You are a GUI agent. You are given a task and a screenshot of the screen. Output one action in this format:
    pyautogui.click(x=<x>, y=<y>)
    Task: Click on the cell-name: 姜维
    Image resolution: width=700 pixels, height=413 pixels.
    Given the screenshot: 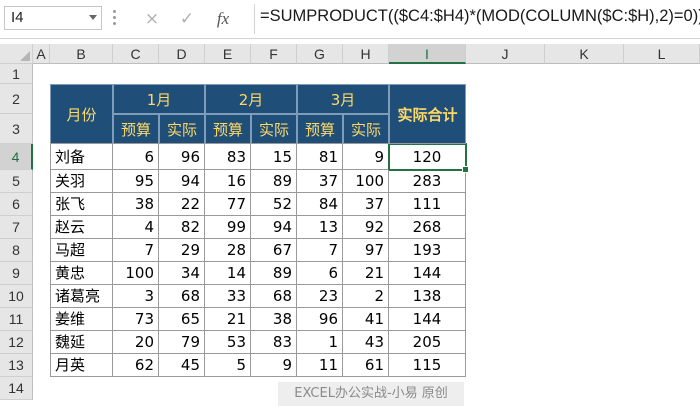 What is the action you would take?
    pyautogui.click(x=81, y=319)
    